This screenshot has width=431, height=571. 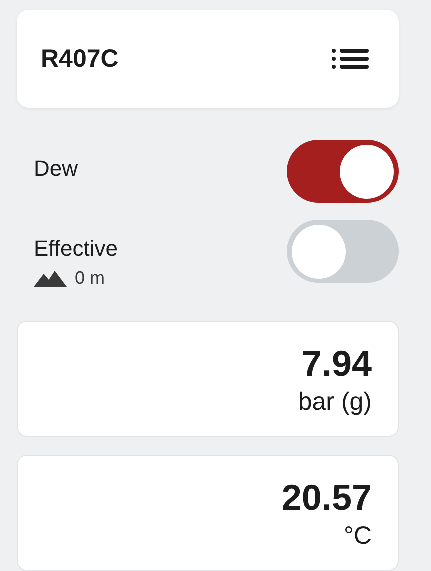 What do you see at coordinates (327, 498) in the screenshot?
I see `reading-value: 20.57` at bounding box center [327, 498].